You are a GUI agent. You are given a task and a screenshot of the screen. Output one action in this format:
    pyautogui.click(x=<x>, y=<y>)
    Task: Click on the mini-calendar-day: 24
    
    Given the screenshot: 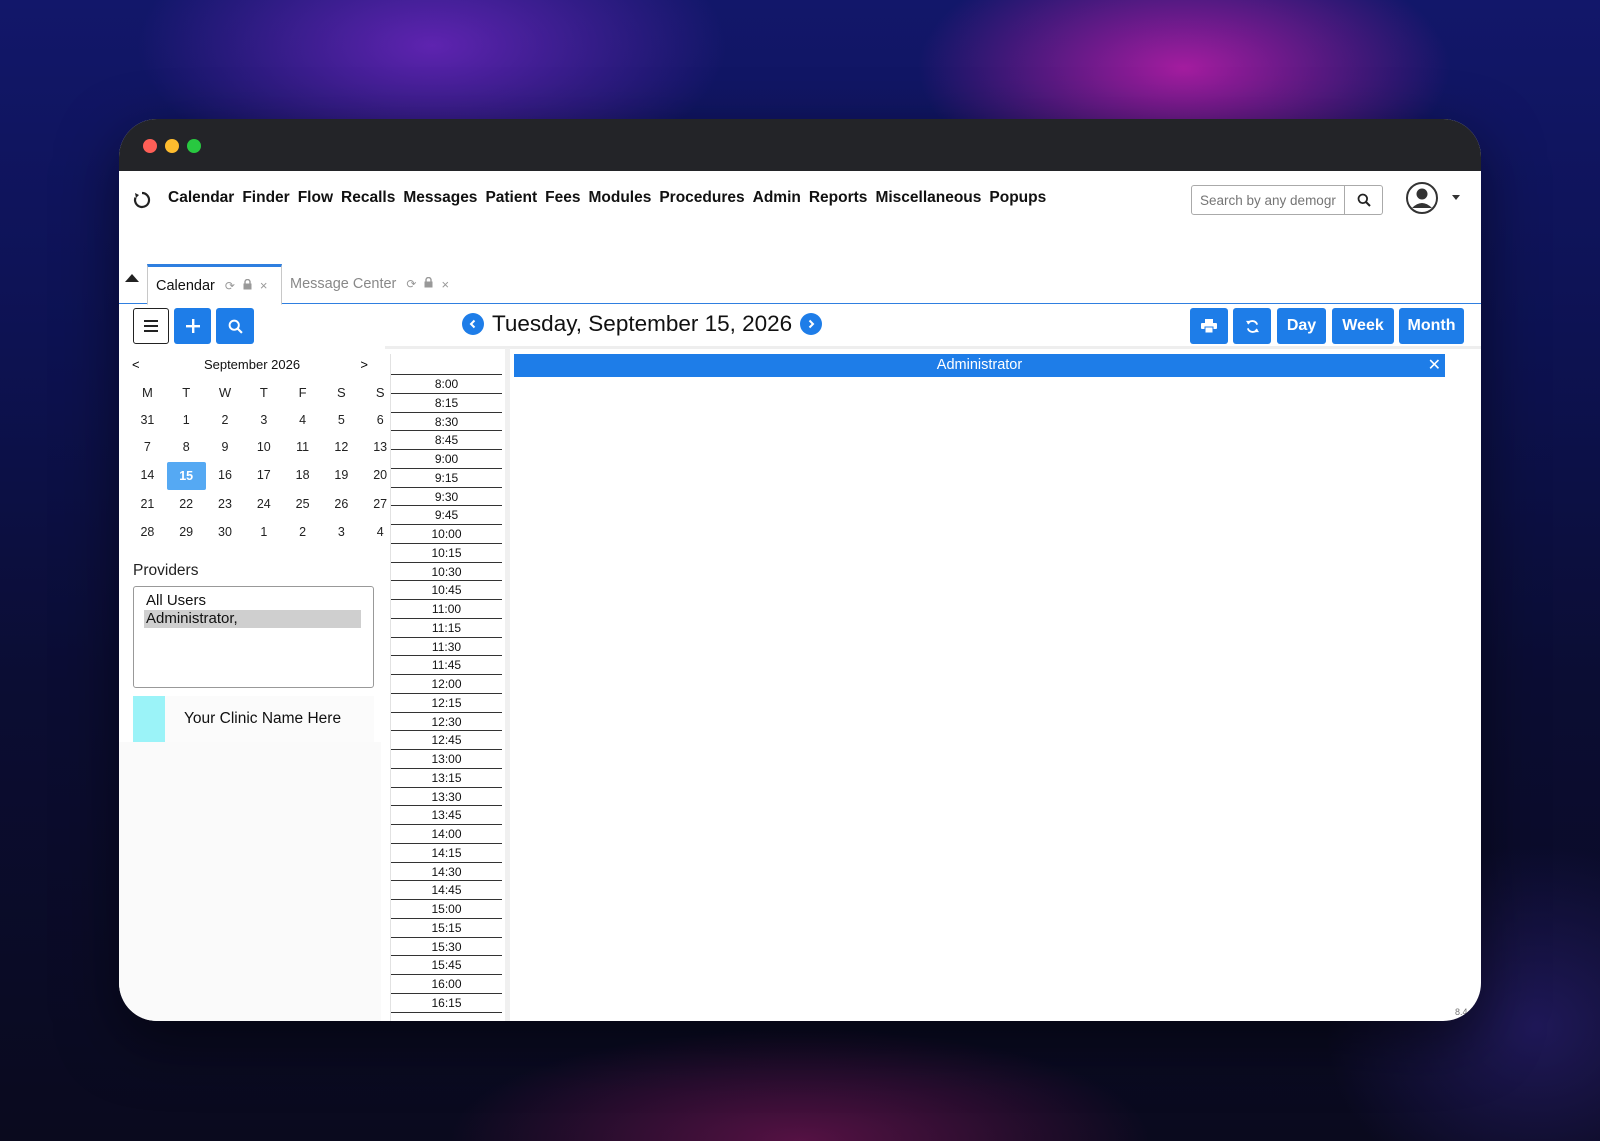 What is the action you would take?
    pyautogui.click(x=263, y=505)
    